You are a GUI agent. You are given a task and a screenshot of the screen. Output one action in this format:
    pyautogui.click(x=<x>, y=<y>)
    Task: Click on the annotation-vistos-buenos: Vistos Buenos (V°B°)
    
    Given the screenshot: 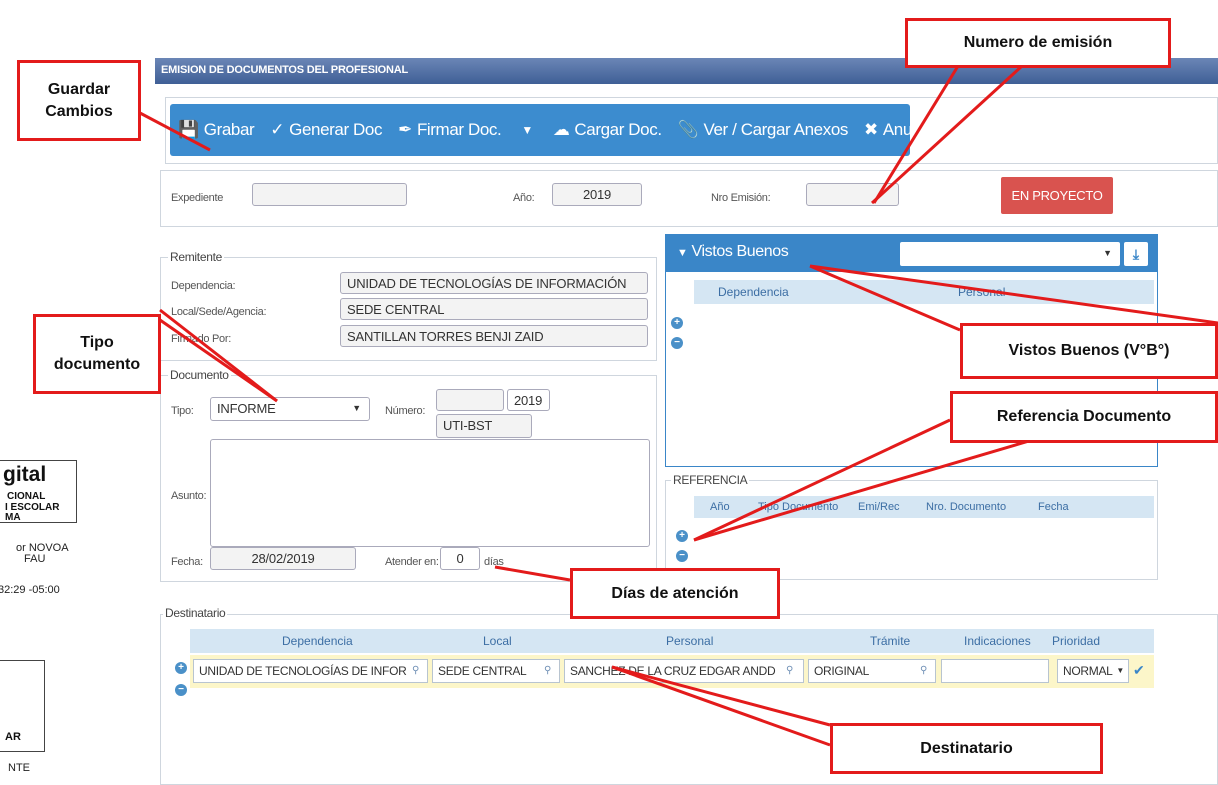 What is the action you would take?
    pyautogui.click(x=1089, y=351)
    